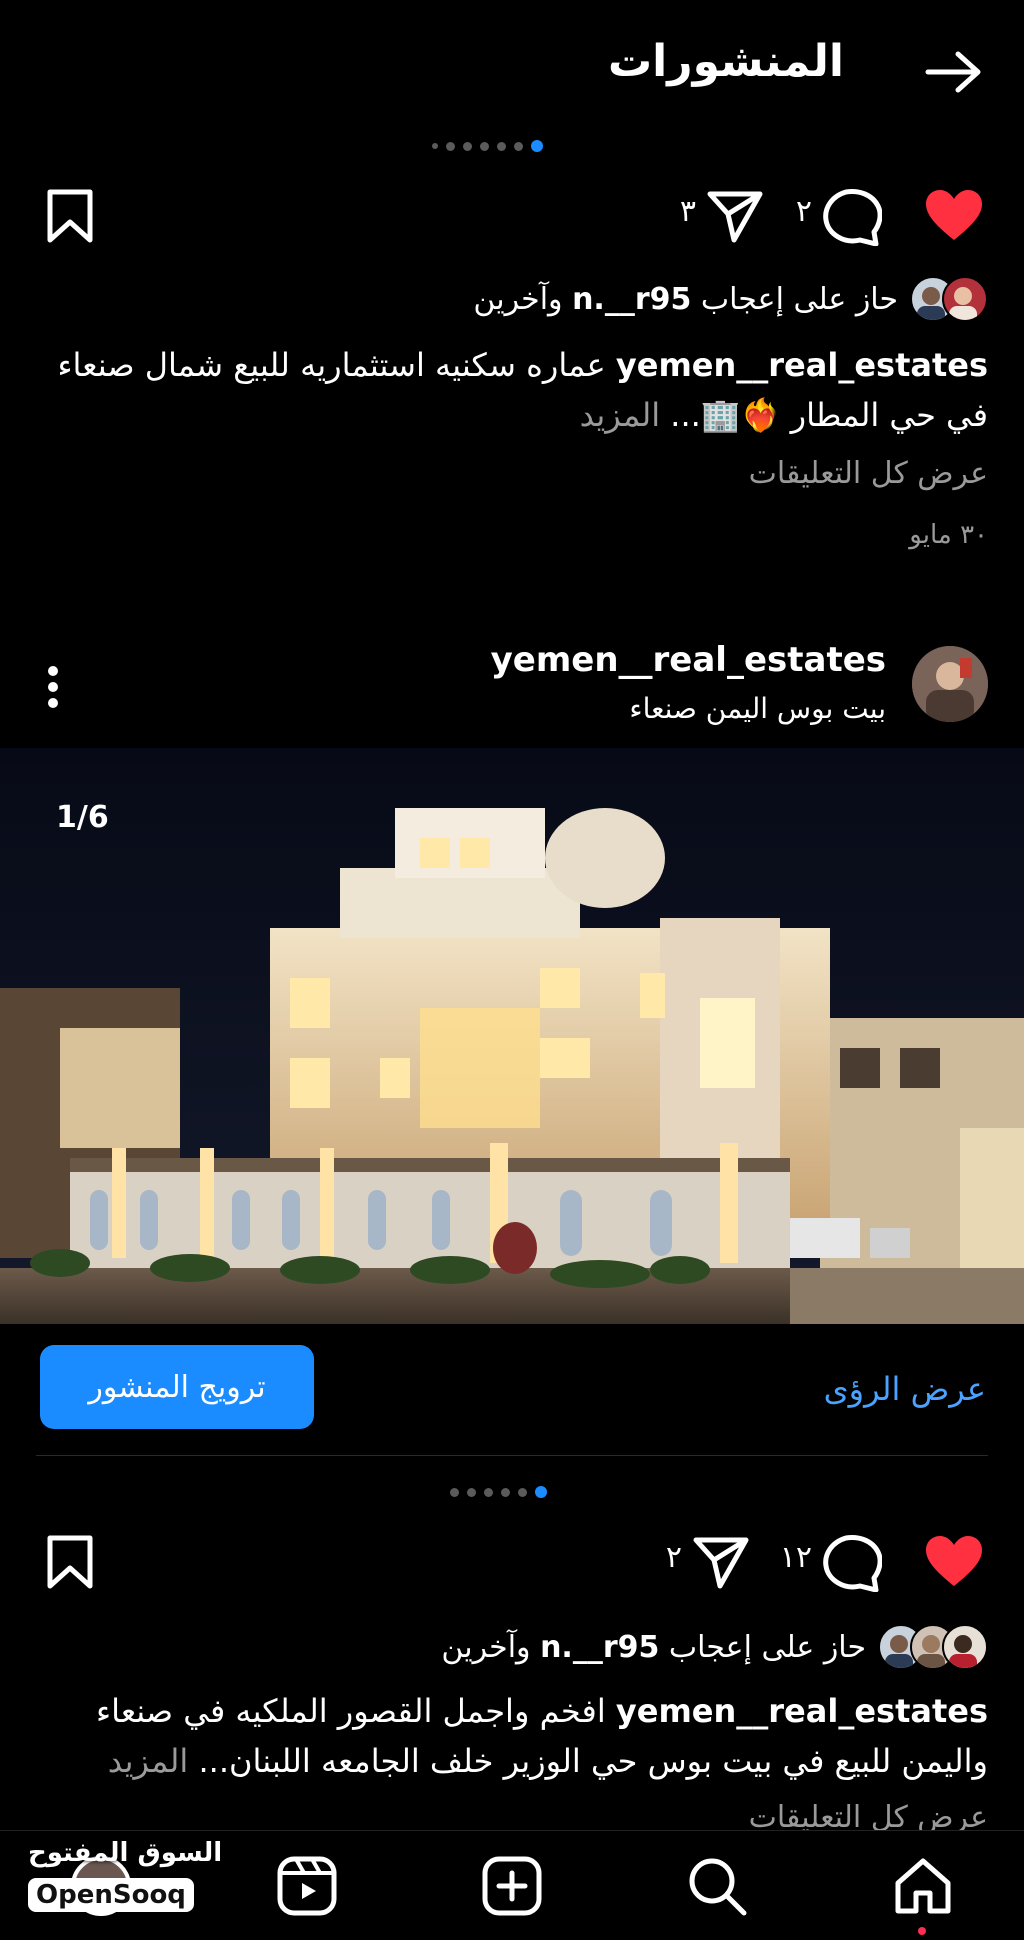  Describe the element at coordinates (53, 687) in the screenshot. I see `more-options-icon` at that location.